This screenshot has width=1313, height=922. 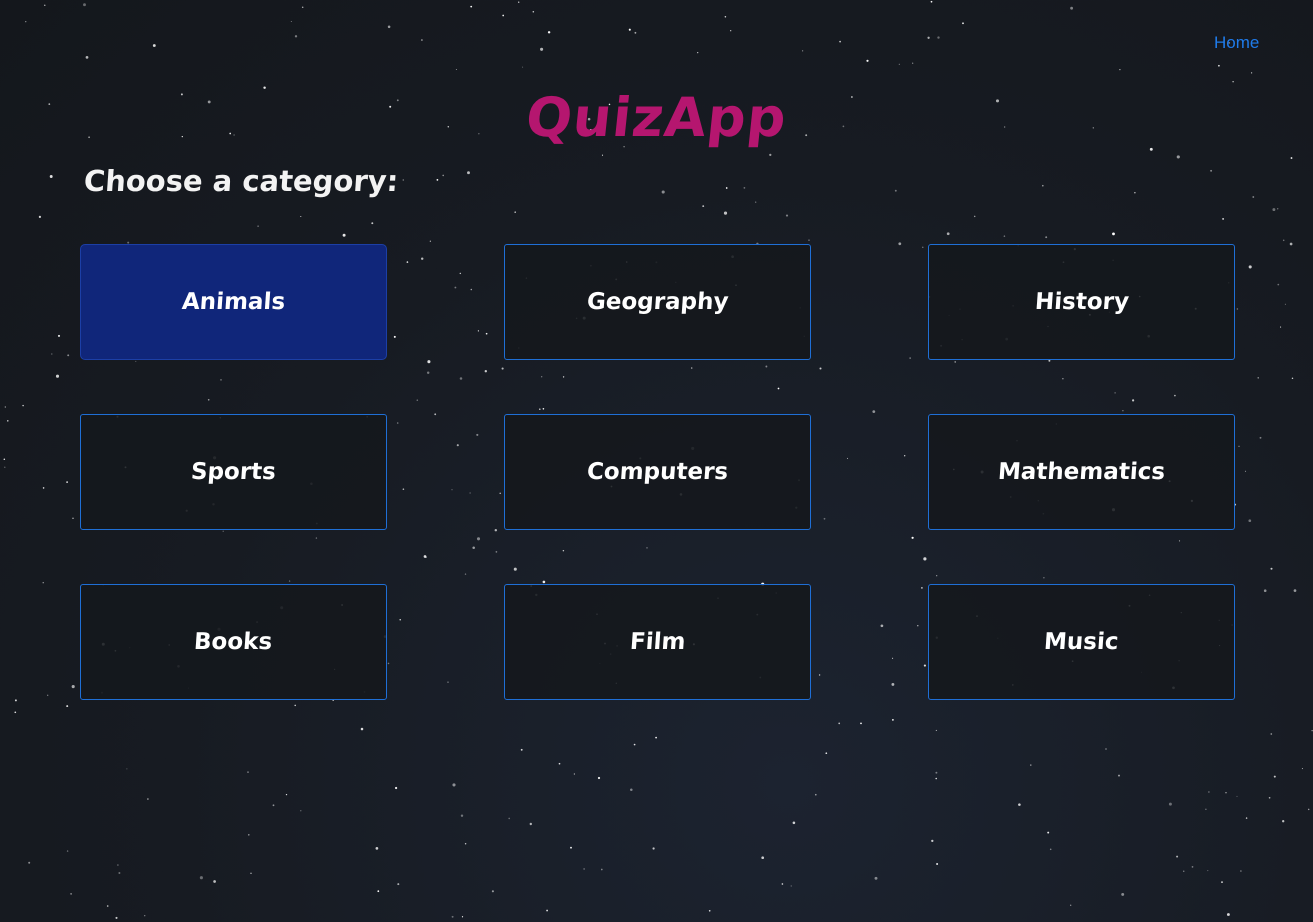 I want to click on category-button-geography: Geography, so click(x=657, y=302).